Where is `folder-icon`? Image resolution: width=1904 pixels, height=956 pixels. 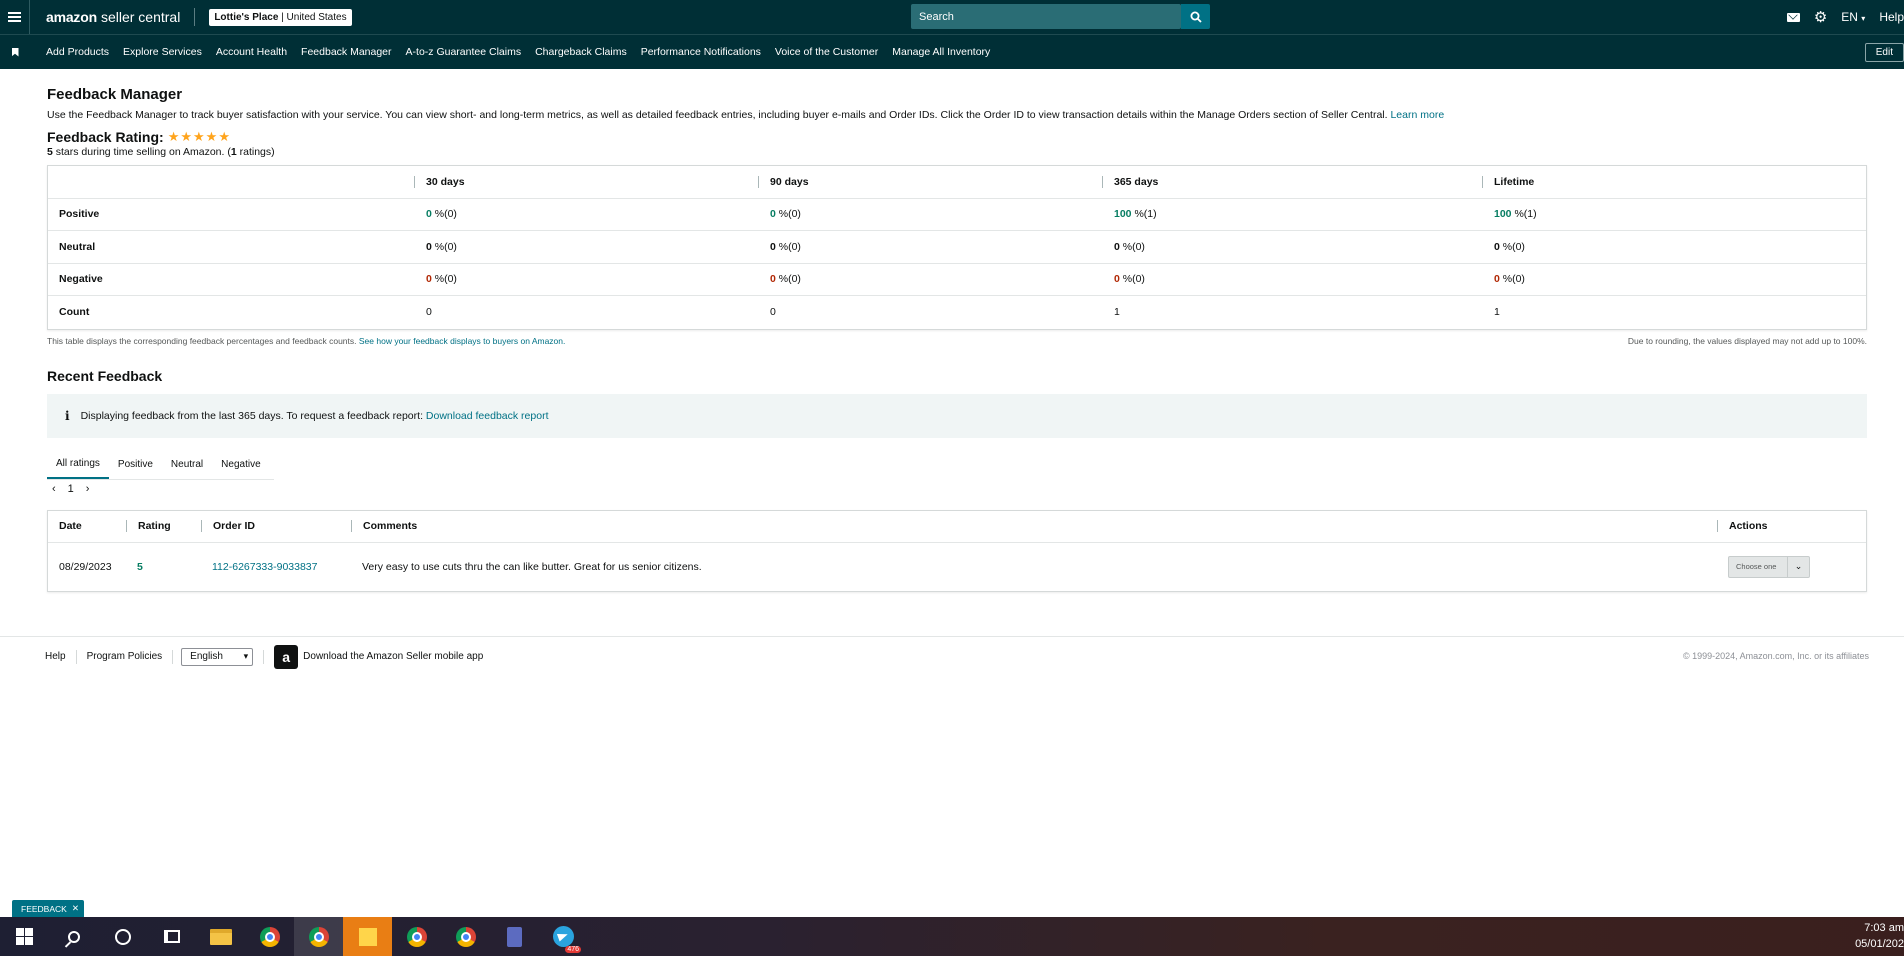 folder-icon is located at coordinates (220, 936).